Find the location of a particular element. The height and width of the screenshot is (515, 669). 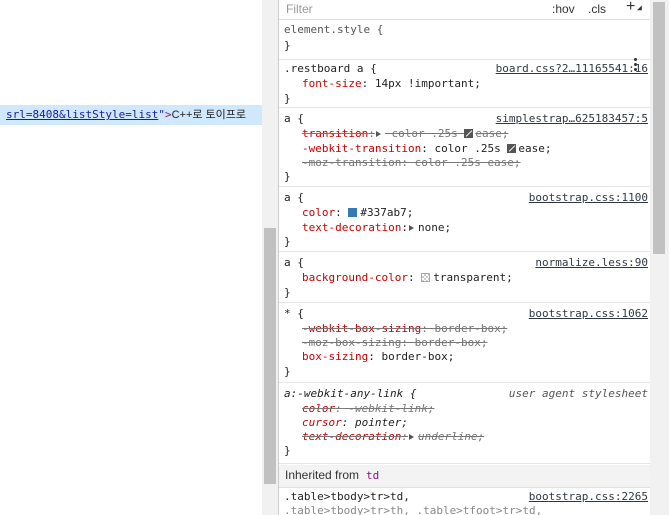

css-property: cursor: pointer; is located at coordinates (355, 422).